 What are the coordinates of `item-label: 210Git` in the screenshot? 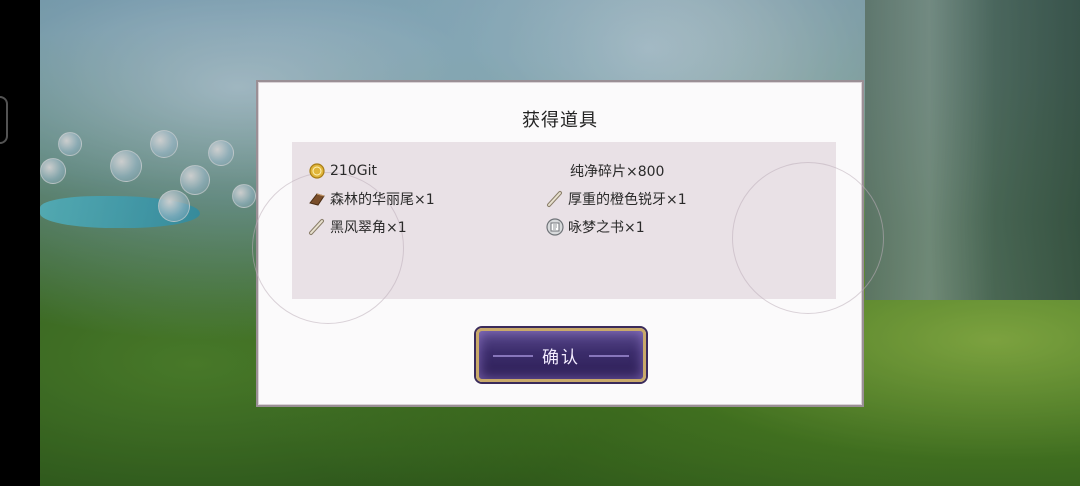 It's located at (353, 171).